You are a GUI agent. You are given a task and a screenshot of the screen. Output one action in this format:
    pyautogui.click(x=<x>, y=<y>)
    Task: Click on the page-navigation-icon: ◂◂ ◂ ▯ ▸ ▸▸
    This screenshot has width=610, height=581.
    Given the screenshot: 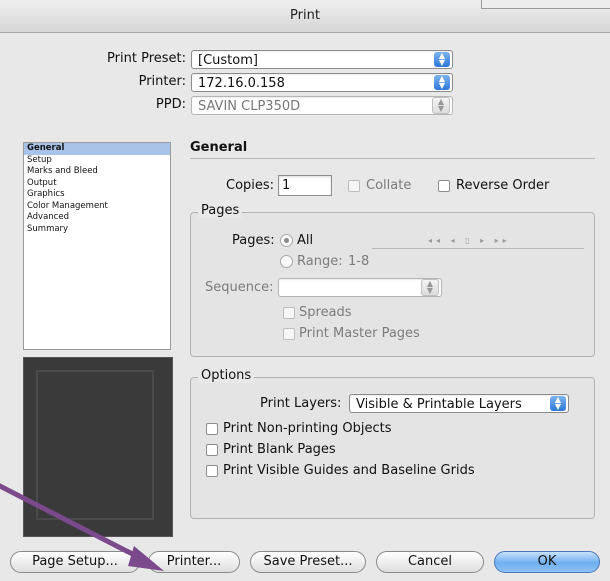 What is the action you would take?
    pyautogui.click(x=469, y=240)
    